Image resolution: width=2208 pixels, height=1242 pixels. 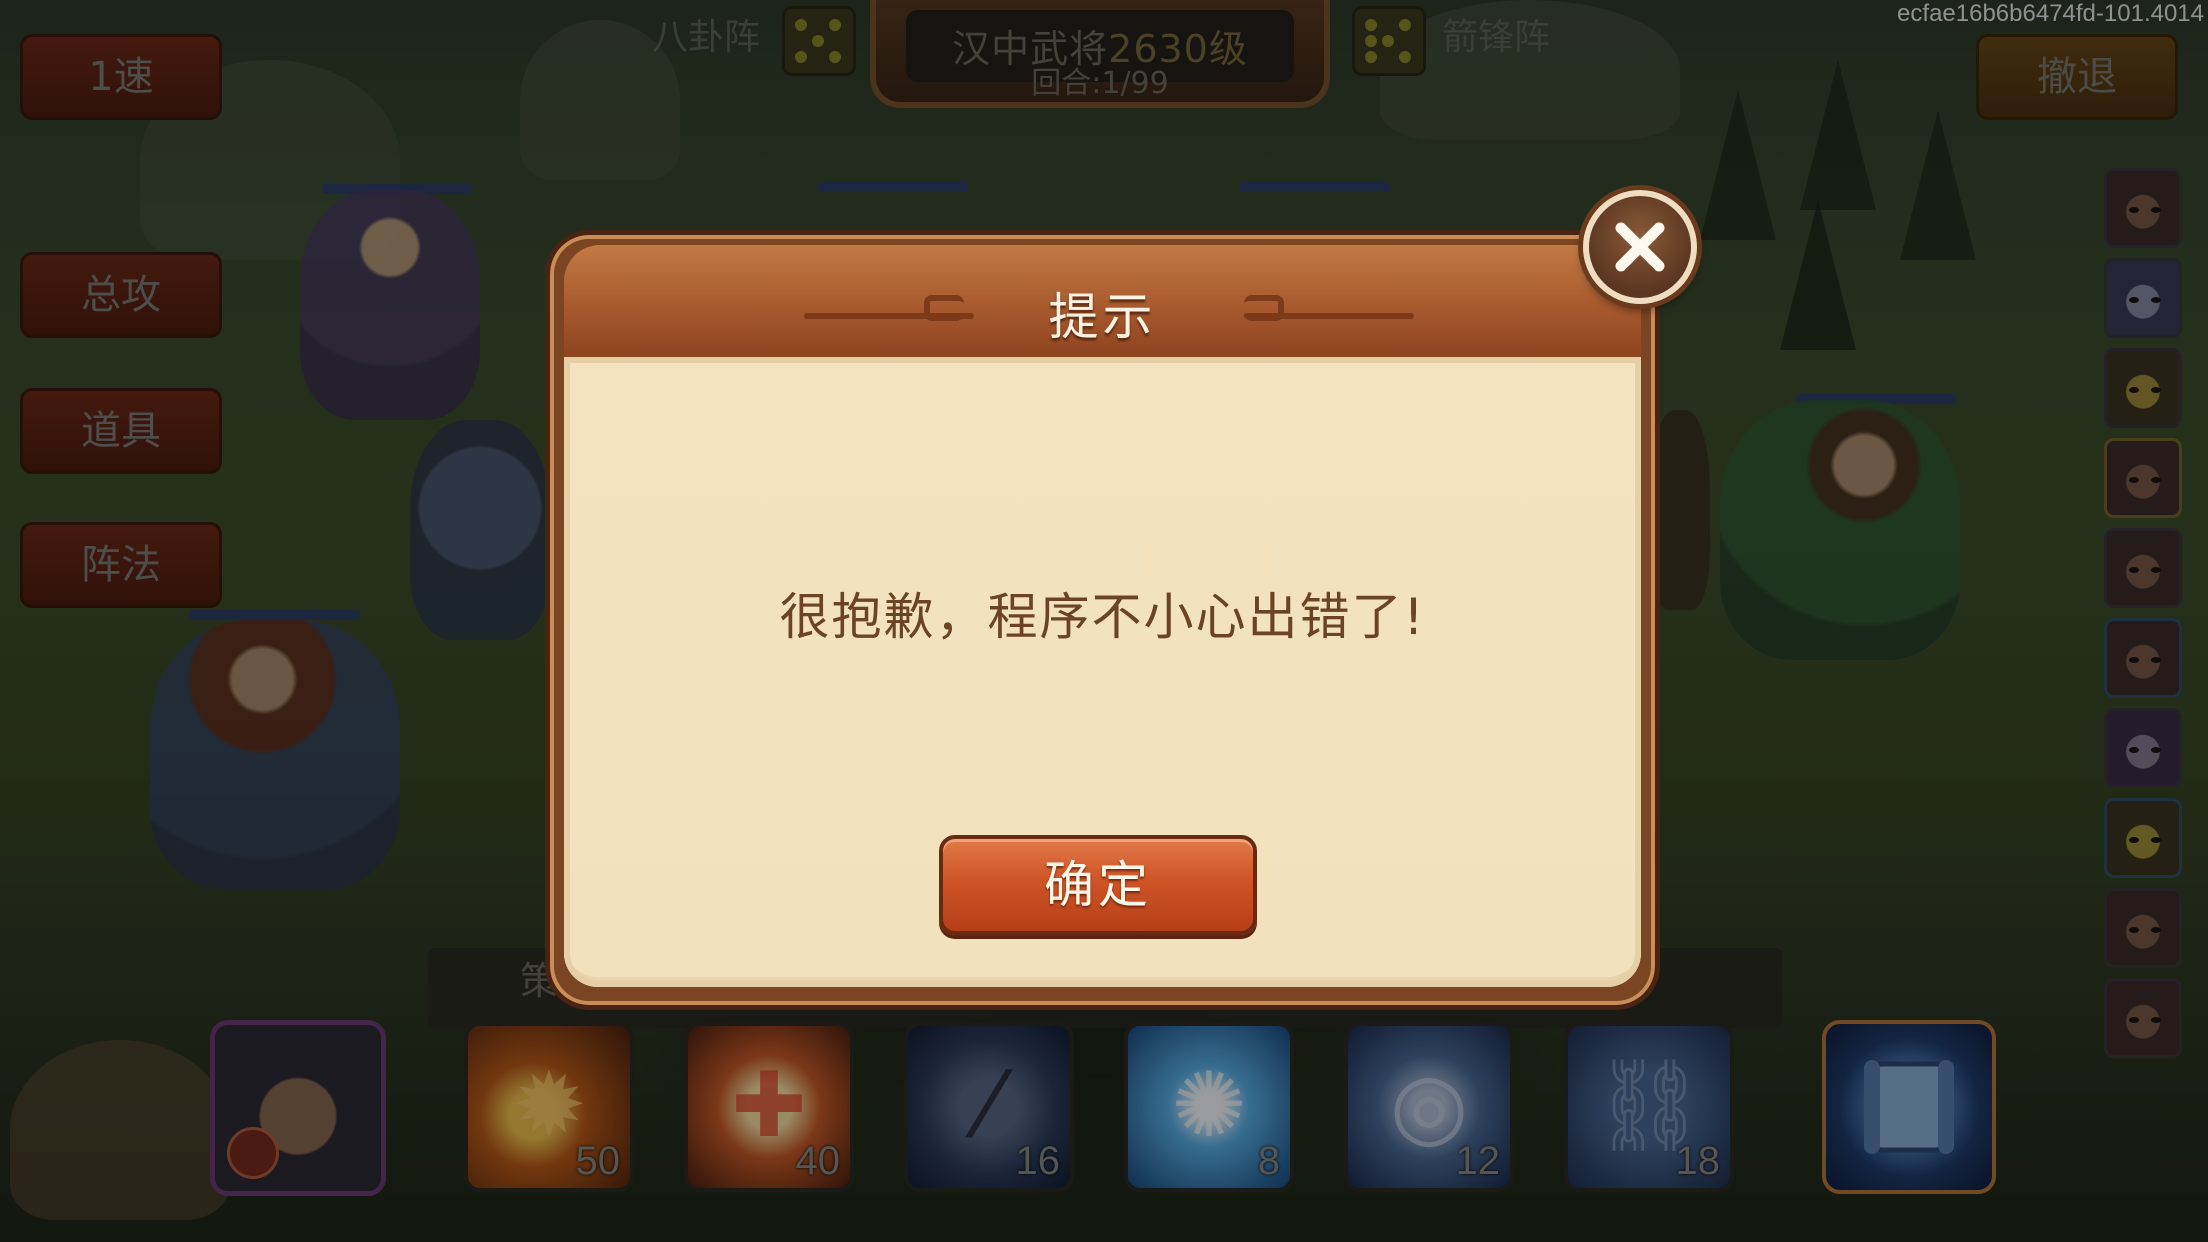 I want to click on dialog-header: 提示, so click(x=1102, y=303).